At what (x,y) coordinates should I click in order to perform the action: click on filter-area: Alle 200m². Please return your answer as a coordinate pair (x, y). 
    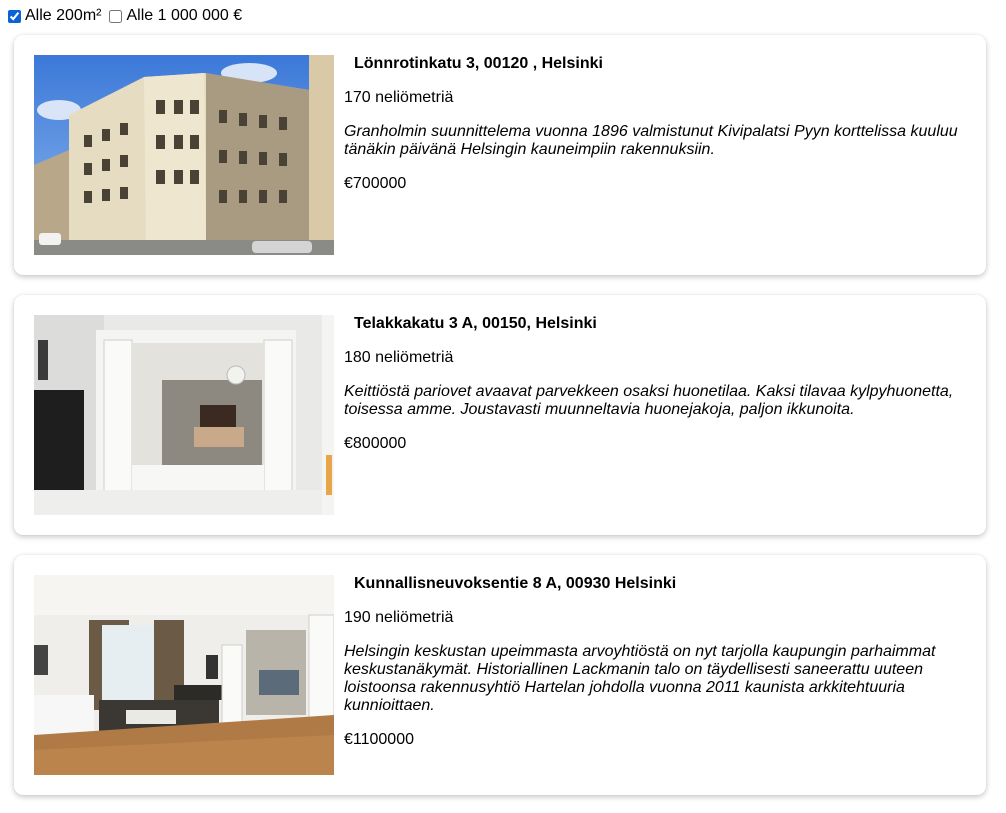
    Looking at the image, I should click on (54, 16).